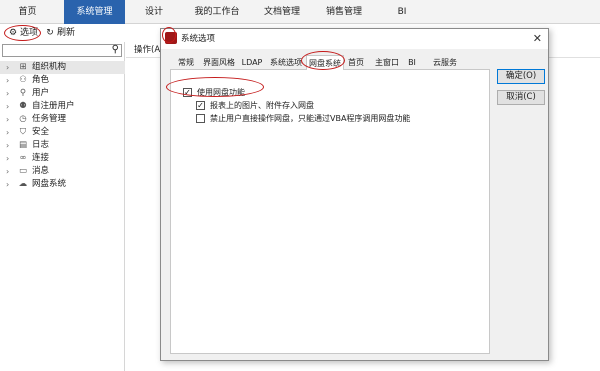  Describe the element at coordinates (29, 33) in the screenshot. I see `options-label: 选项` at that location.